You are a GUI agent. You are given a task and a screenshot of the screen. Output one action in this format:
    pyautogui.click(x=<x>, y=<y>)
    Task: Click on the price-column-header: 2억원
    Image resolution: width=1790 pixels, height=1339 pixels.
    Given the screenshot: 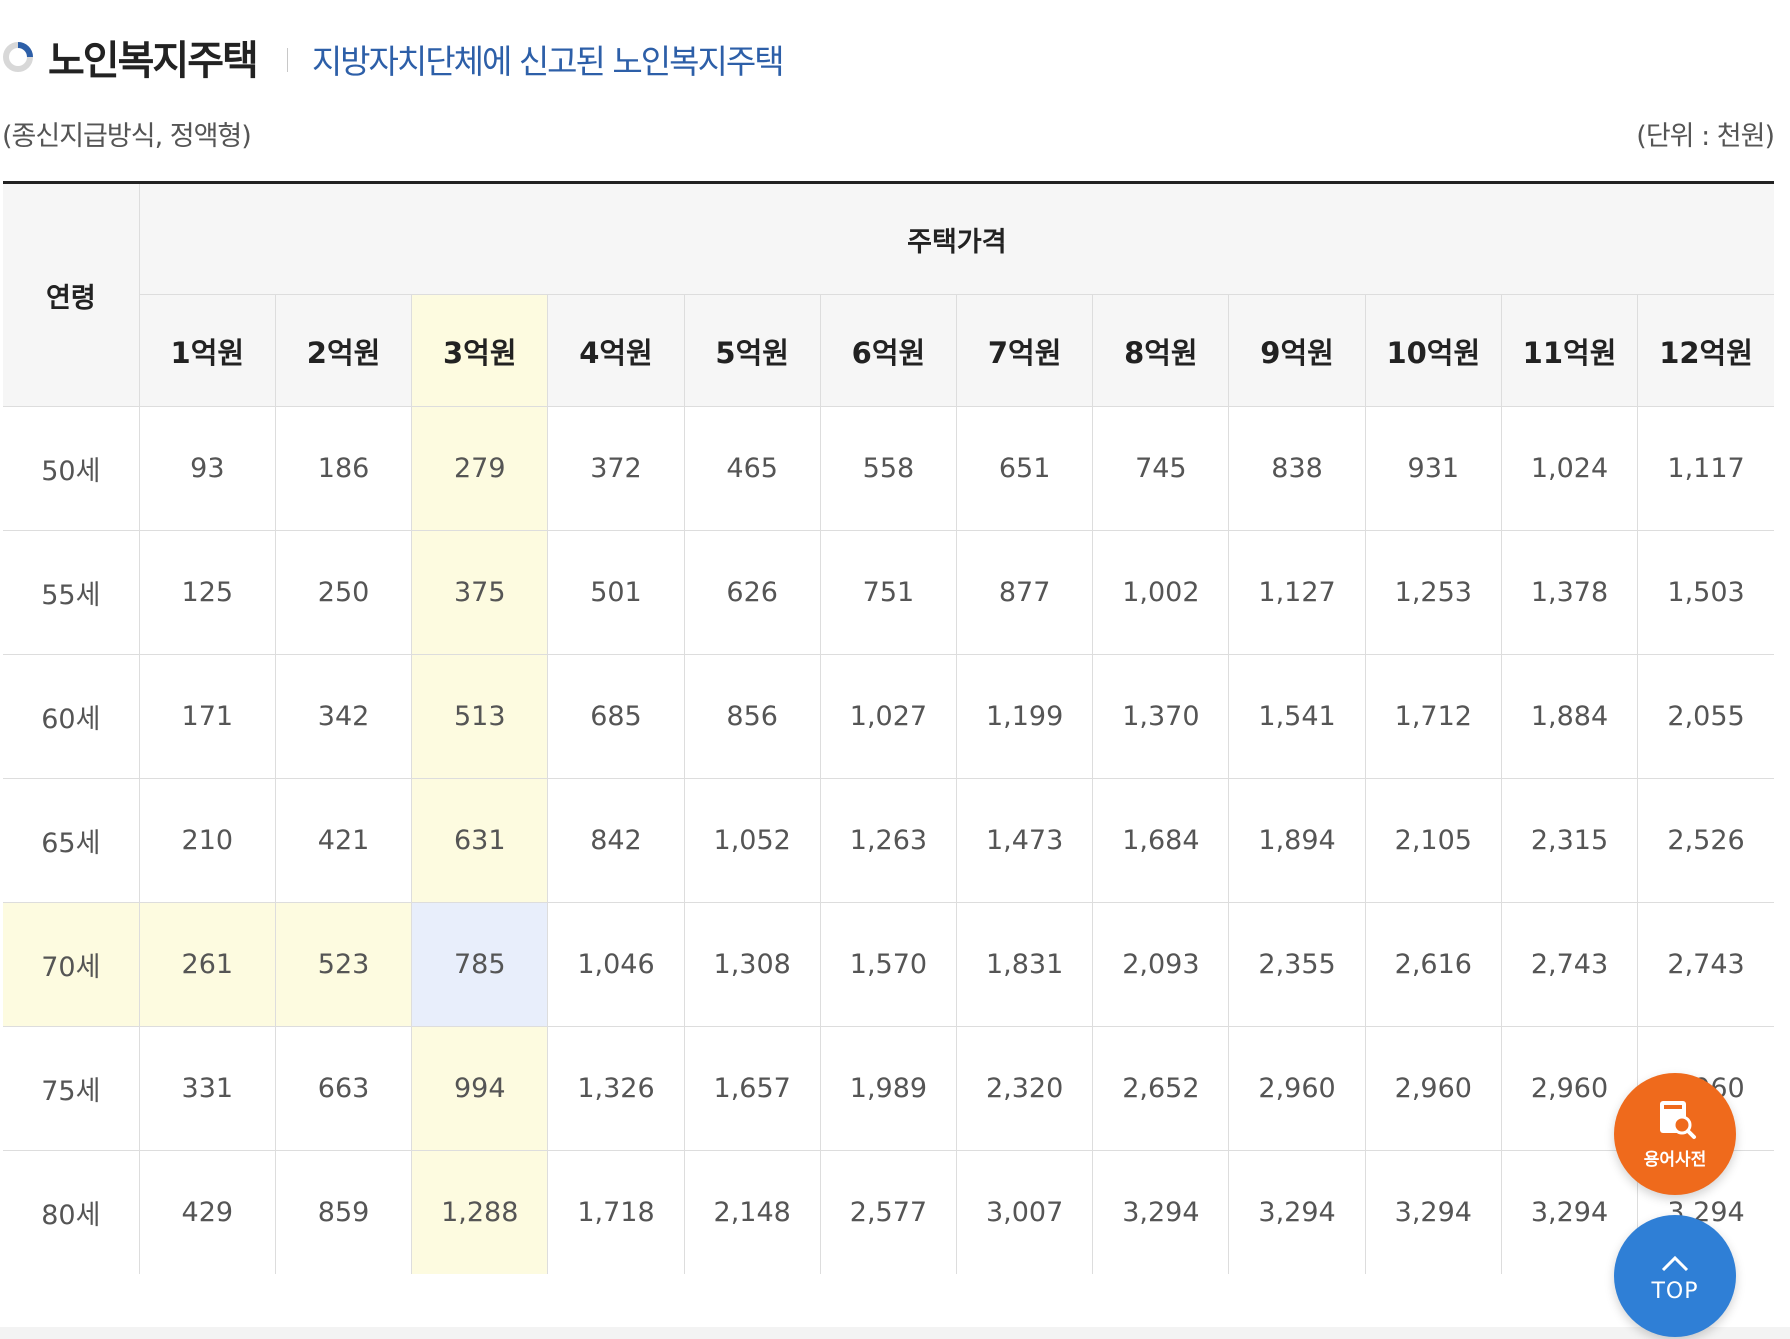 What is the action you would take?
    pyautogui.click(x=344, y=350)
    